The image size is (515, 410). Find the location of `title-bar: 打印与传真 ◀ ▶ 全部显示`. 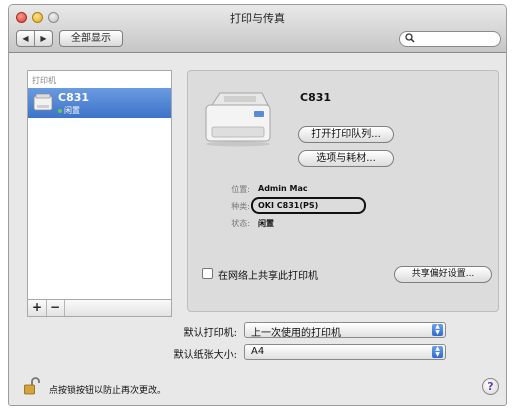

title-bar: 打印与传真 ◀ ▶ 全部显示 is located at coordinates (257, 29).